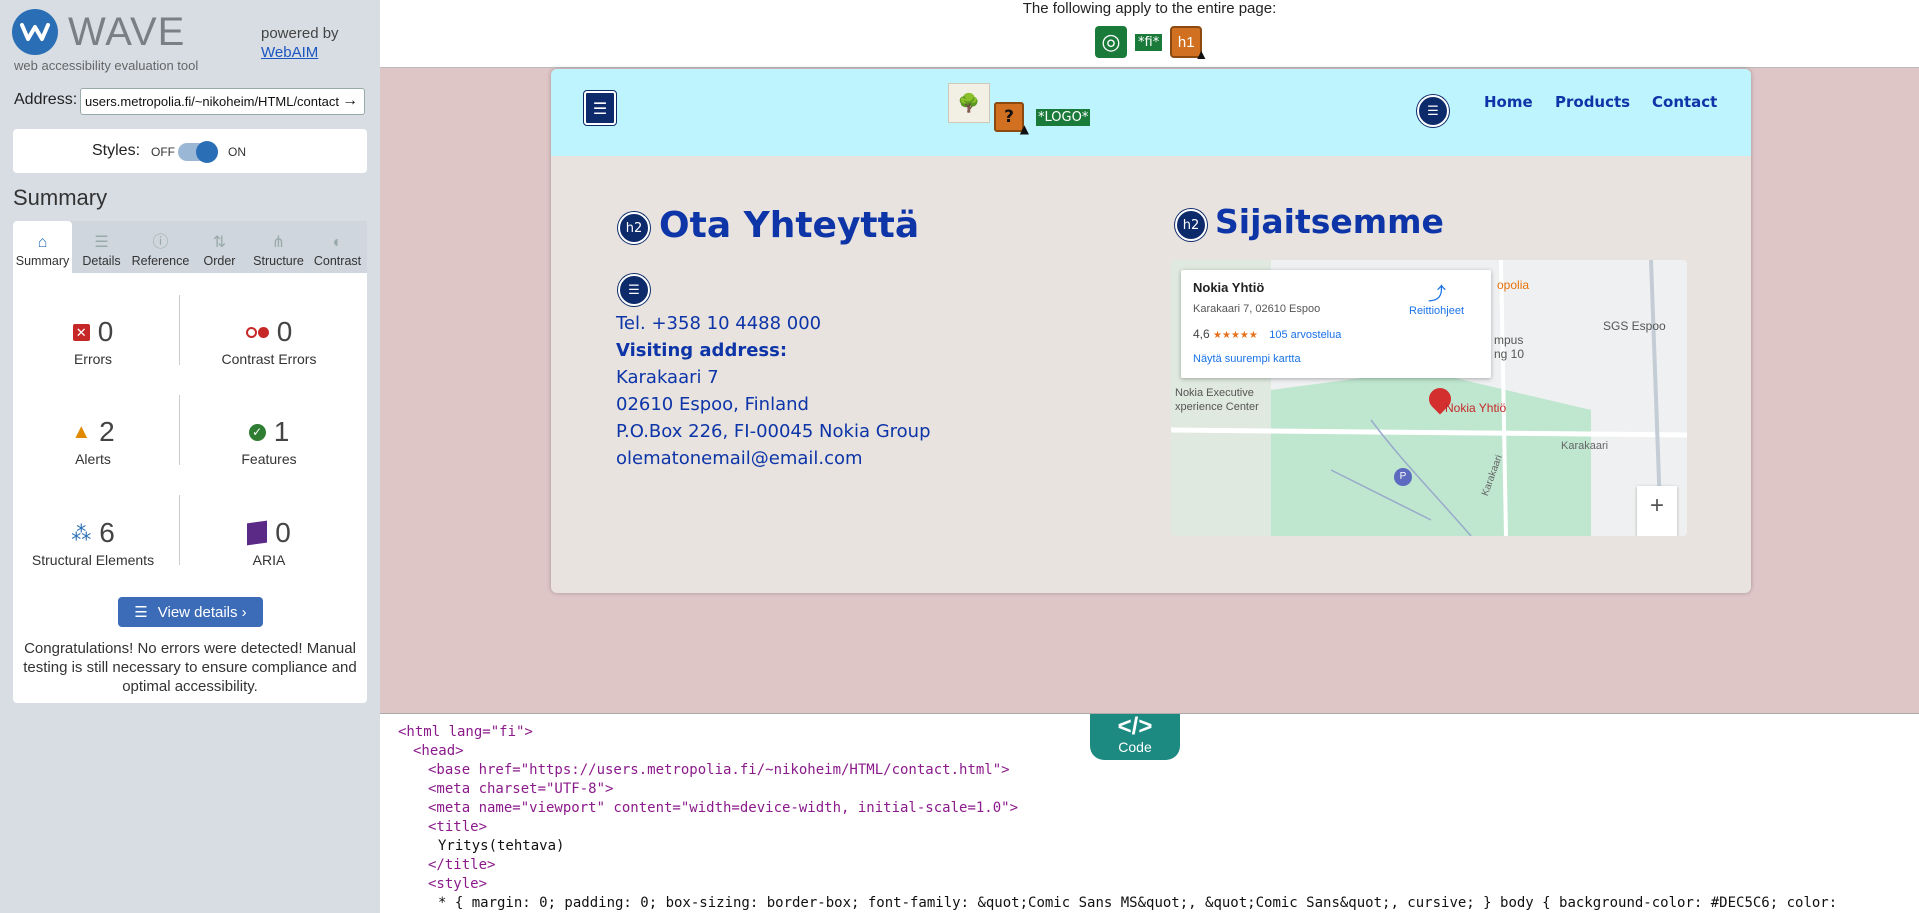 This screenshot has width=1919, height=913. I want to click on structure-icon: ⋔, so click(278, 242).